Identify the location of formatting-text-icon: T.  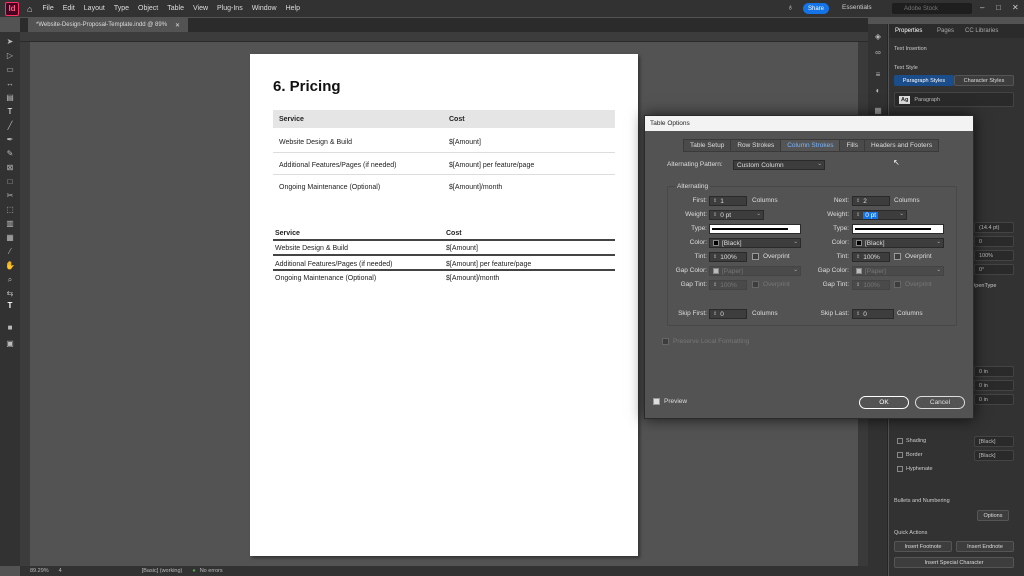
(10, 305).